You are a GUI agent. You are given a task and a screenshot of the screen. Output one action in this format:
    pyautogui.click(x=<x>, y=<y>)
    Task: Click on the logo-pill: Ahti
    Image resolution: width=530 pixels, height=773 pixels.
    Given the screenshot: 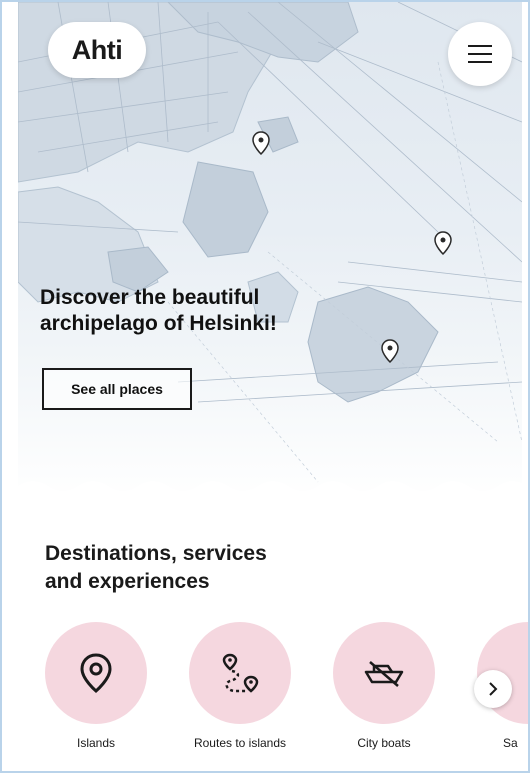 What is the action you would take?
    pyautogui.click(x=97, y=50)
    